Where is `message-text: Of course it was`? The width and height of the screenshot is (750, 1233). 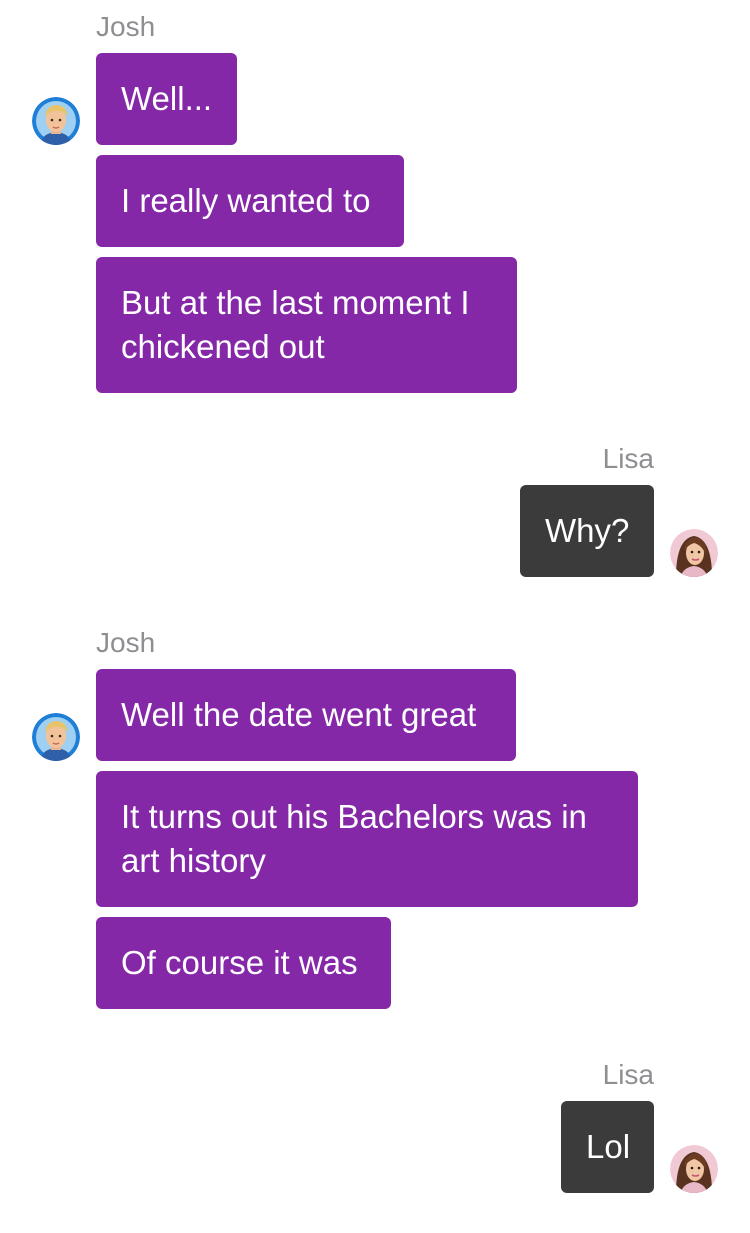
message-text: Of course it was is located at coordinates (239, 962).